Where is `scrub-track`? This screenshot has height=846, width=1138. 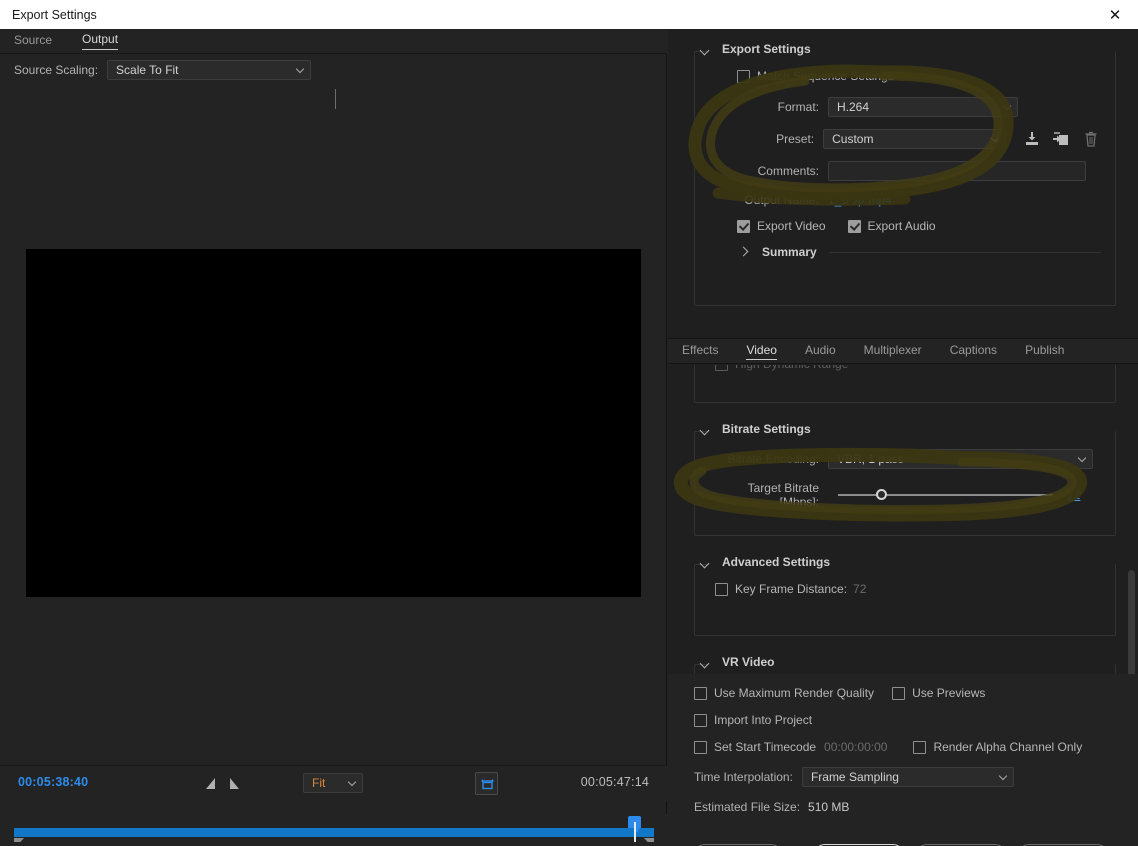
scrub-track is located at coordinates (334, 832).